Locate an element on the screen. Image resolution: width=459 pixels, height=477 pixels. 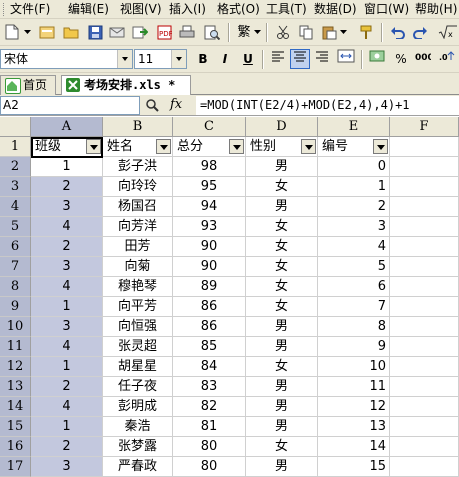
name-cell: 田芳 is located at coordinates (138, 247).